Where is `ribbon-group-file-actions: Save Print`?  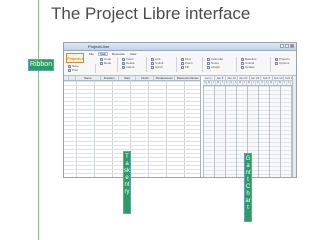
ribbon-group-file-actions: Save Print is located at coordinates (81, 68).